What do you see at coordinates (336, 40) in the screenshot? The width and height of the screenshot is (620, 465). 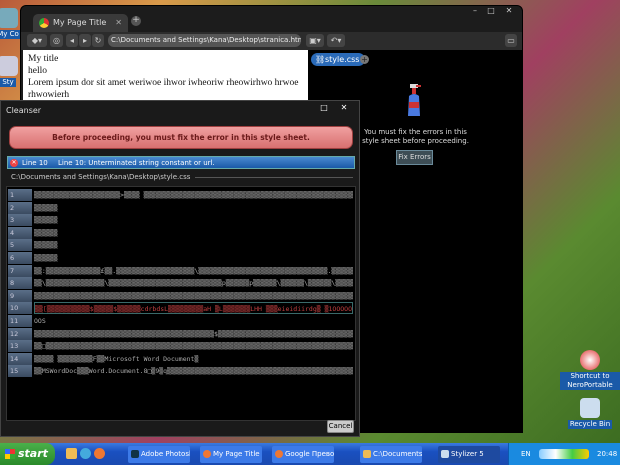 I see `undo-button: ↶▾` at bounding box center [336, 40].